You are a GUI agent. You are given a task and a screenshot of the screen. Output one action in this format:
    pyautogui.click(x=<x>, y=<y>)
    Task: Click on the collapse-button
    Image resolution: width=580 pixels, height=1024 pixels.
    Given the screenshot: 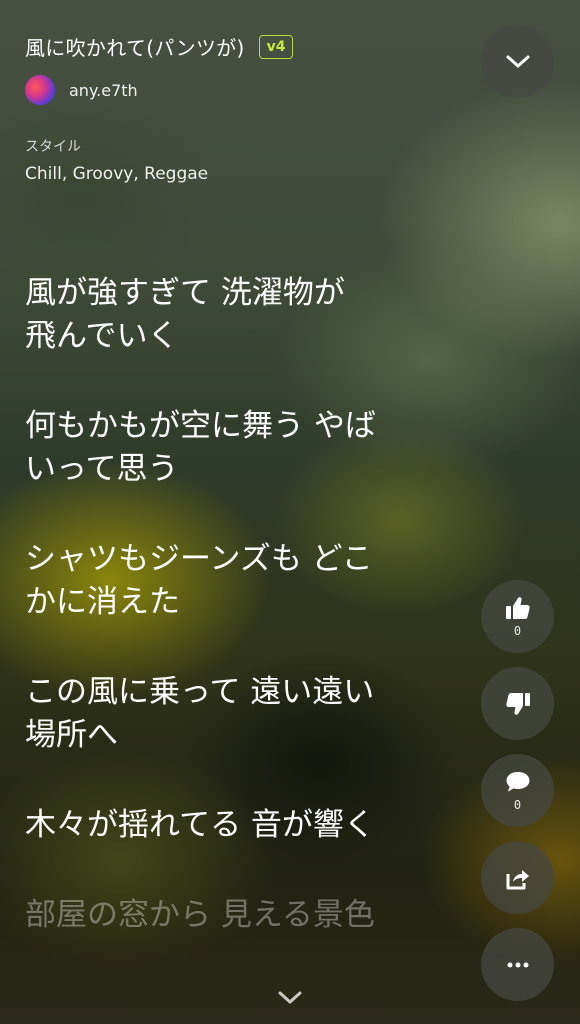 What is the action you would take?
    pyautogui.click(x=517, y=61)
    